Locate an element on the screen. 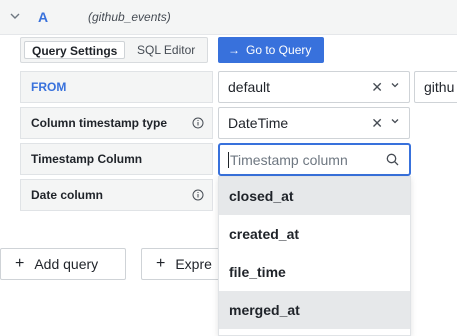 The height and width of the screenshot is (336, 457). expression-label: Expre is located at coordinates (193, 264).